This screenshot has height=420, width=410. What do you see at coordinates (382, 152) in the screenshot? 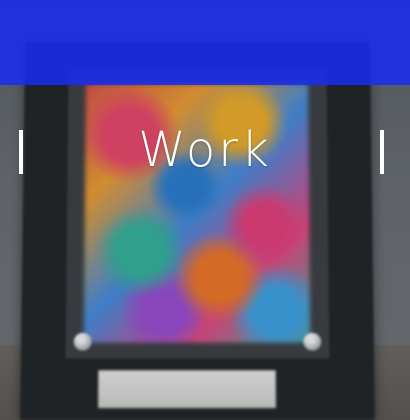
I see `title-right-bar` at bounding box center [382, 152].